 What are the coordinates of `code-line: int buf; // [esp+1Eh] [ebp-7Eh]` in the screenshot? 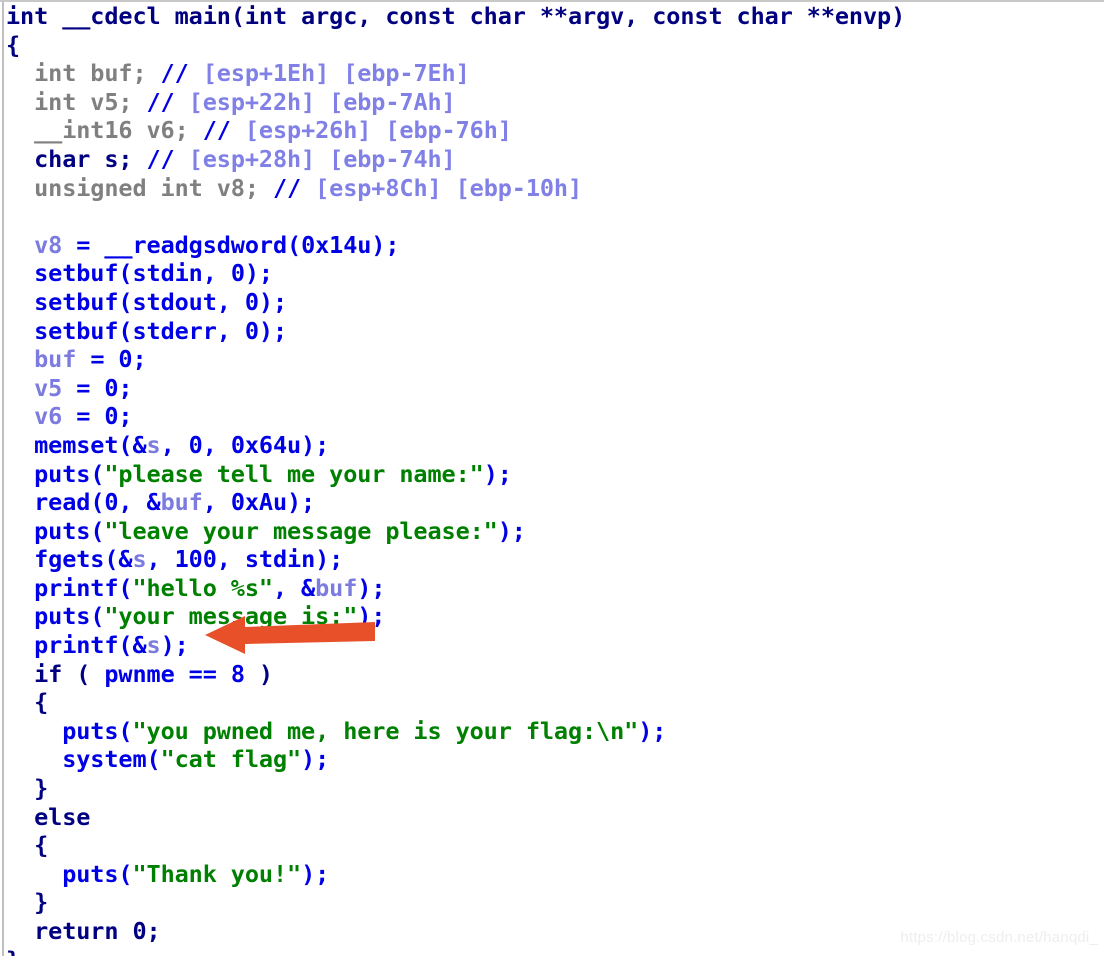 It's located at (555, 73).